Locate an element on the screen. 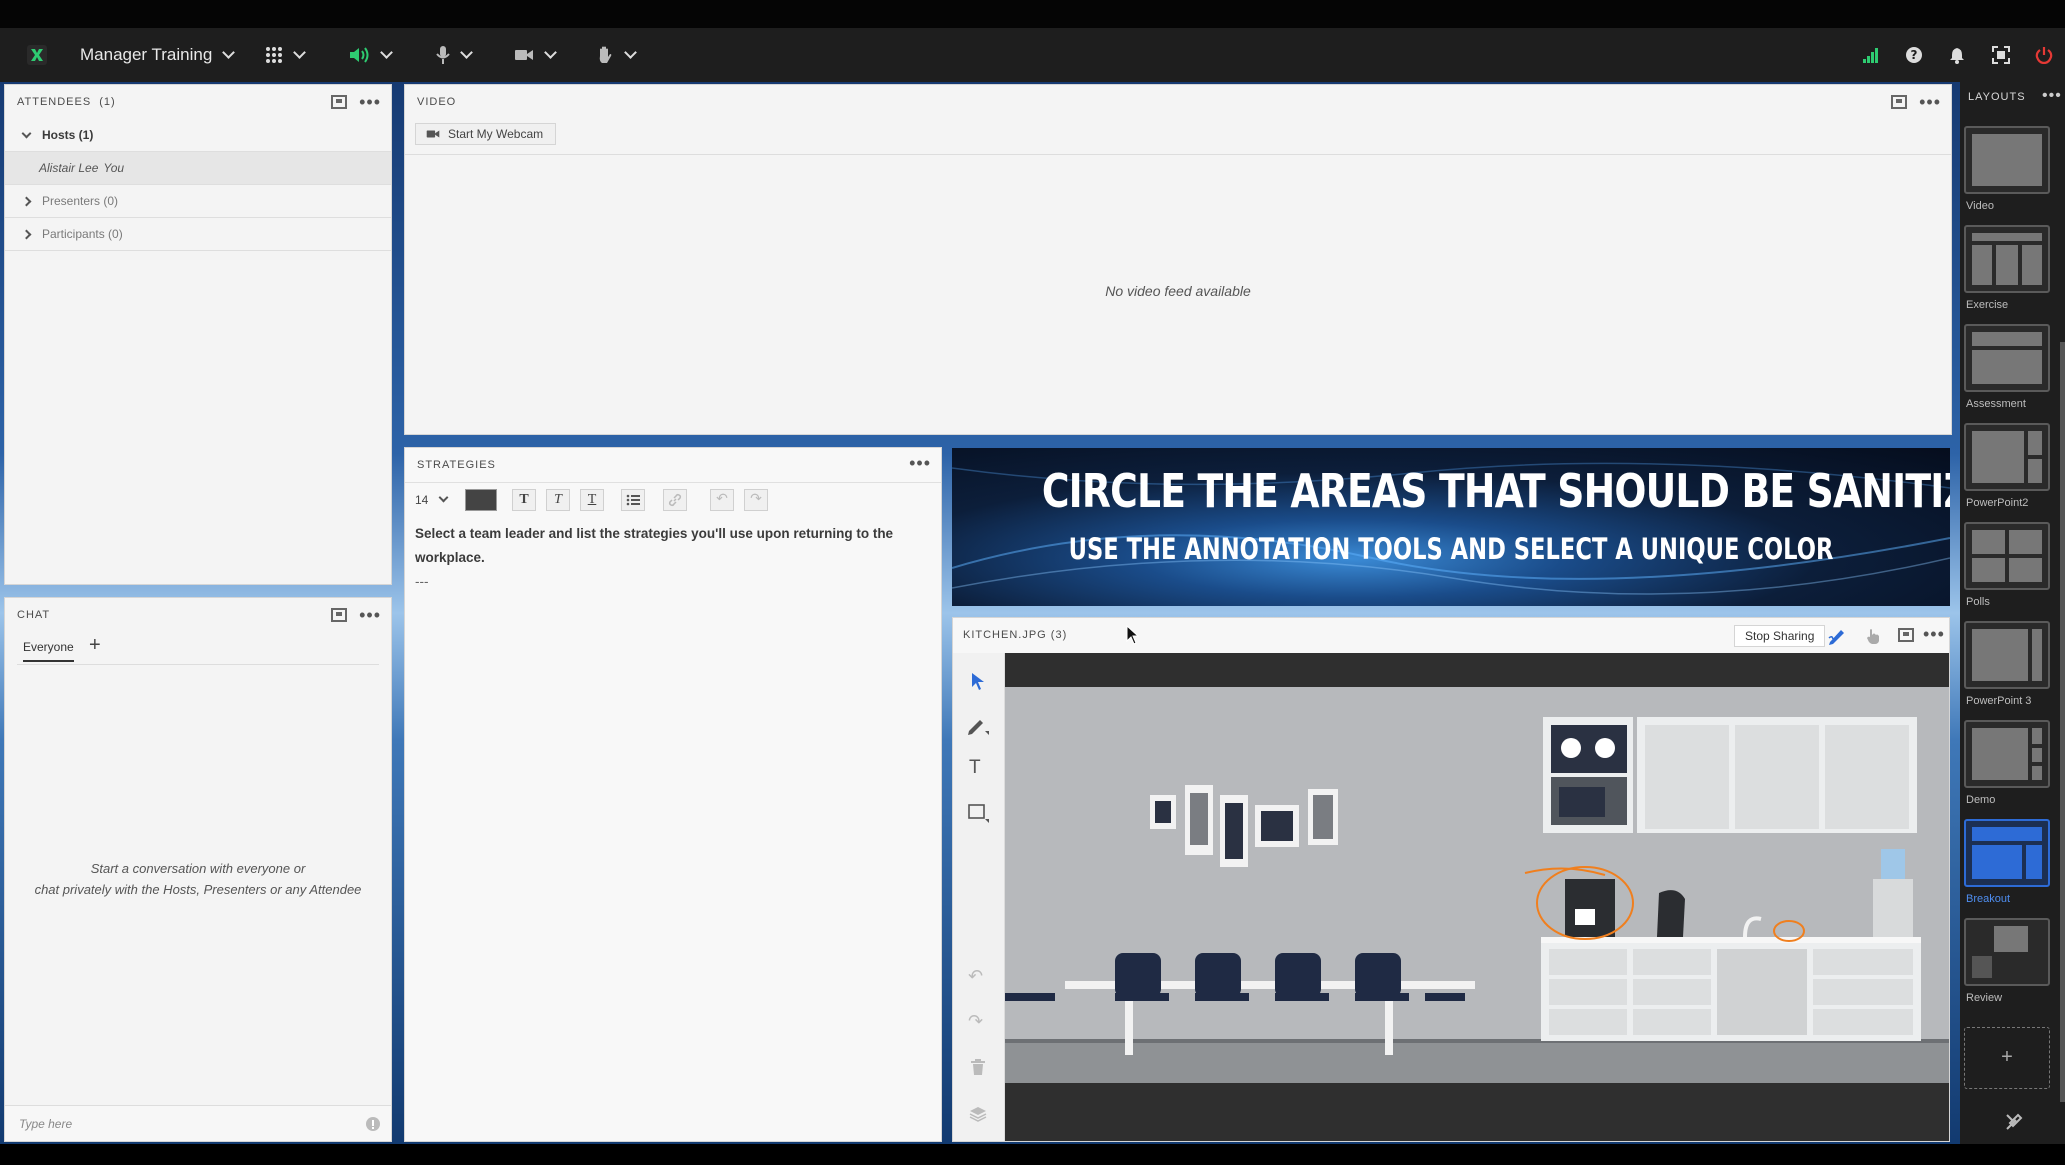 The width and height of the screenshot is (2065, 1165). hosts-group-row: Hosts (1) is located at coordinates (198, 135).